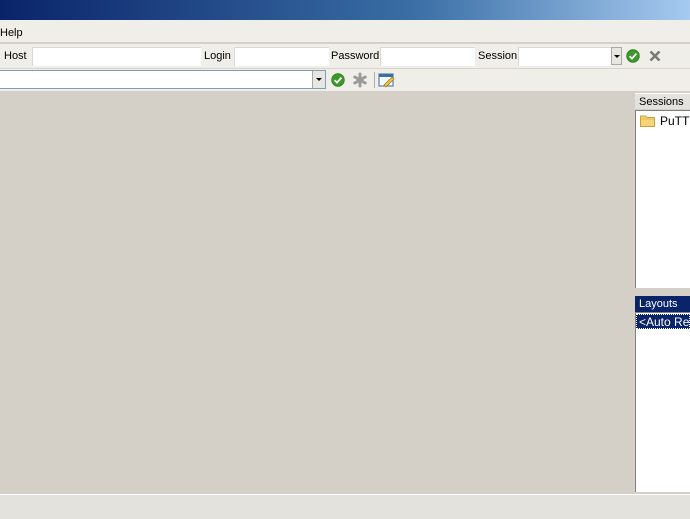 The image size is (690, 519). Describe the element at coordinates (675, 121) in the screenshot. I see `tree-item-label: PuTTY` at that location.